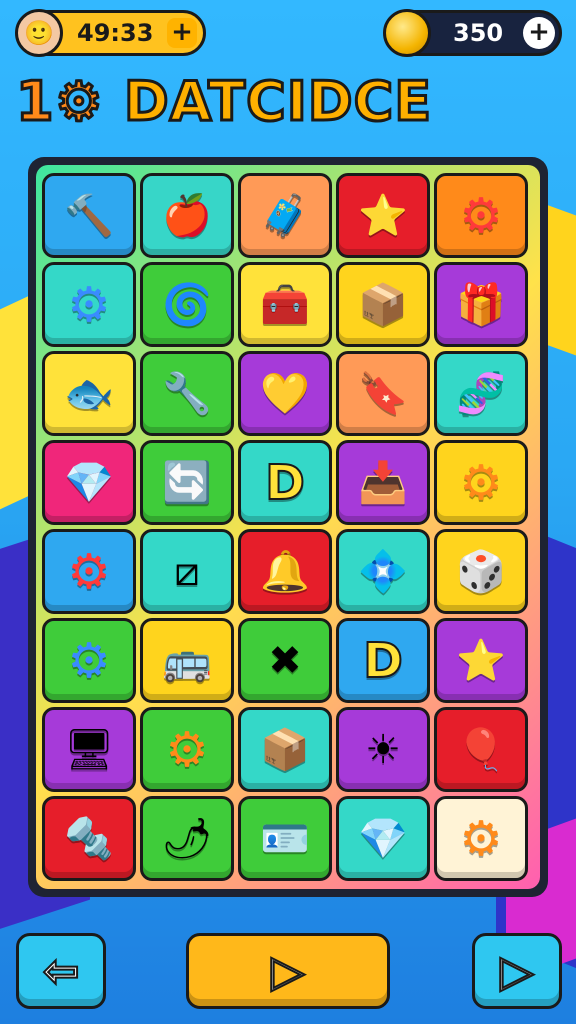  I want to click on avatar-icon: 🙂, so click(39, 33).